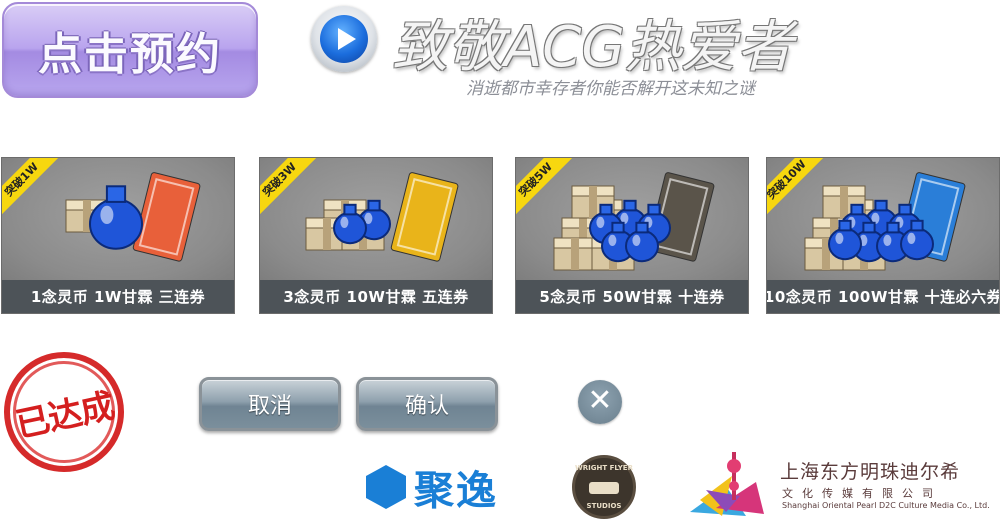 This screenshot has width=1000, height=520. I want to click on hexagon-icon, so click(386, 487).